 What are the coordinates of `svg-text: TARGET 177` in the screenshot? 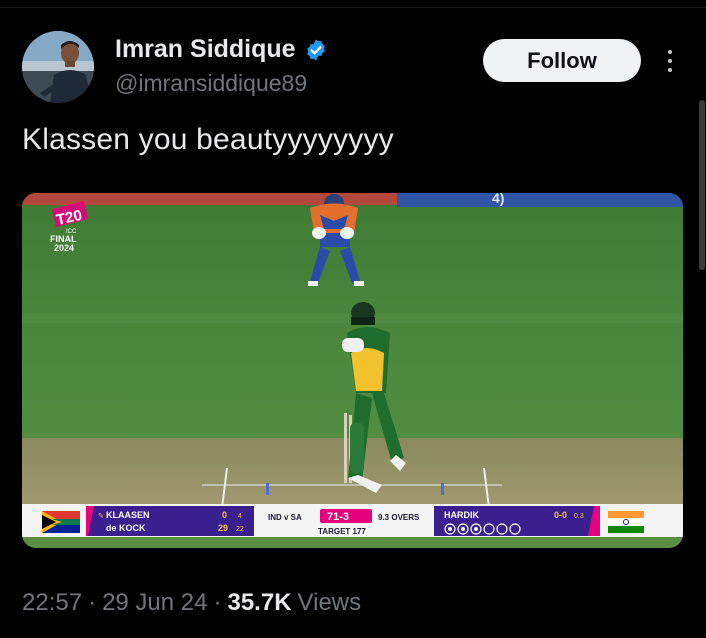 It's located at (342, 531).